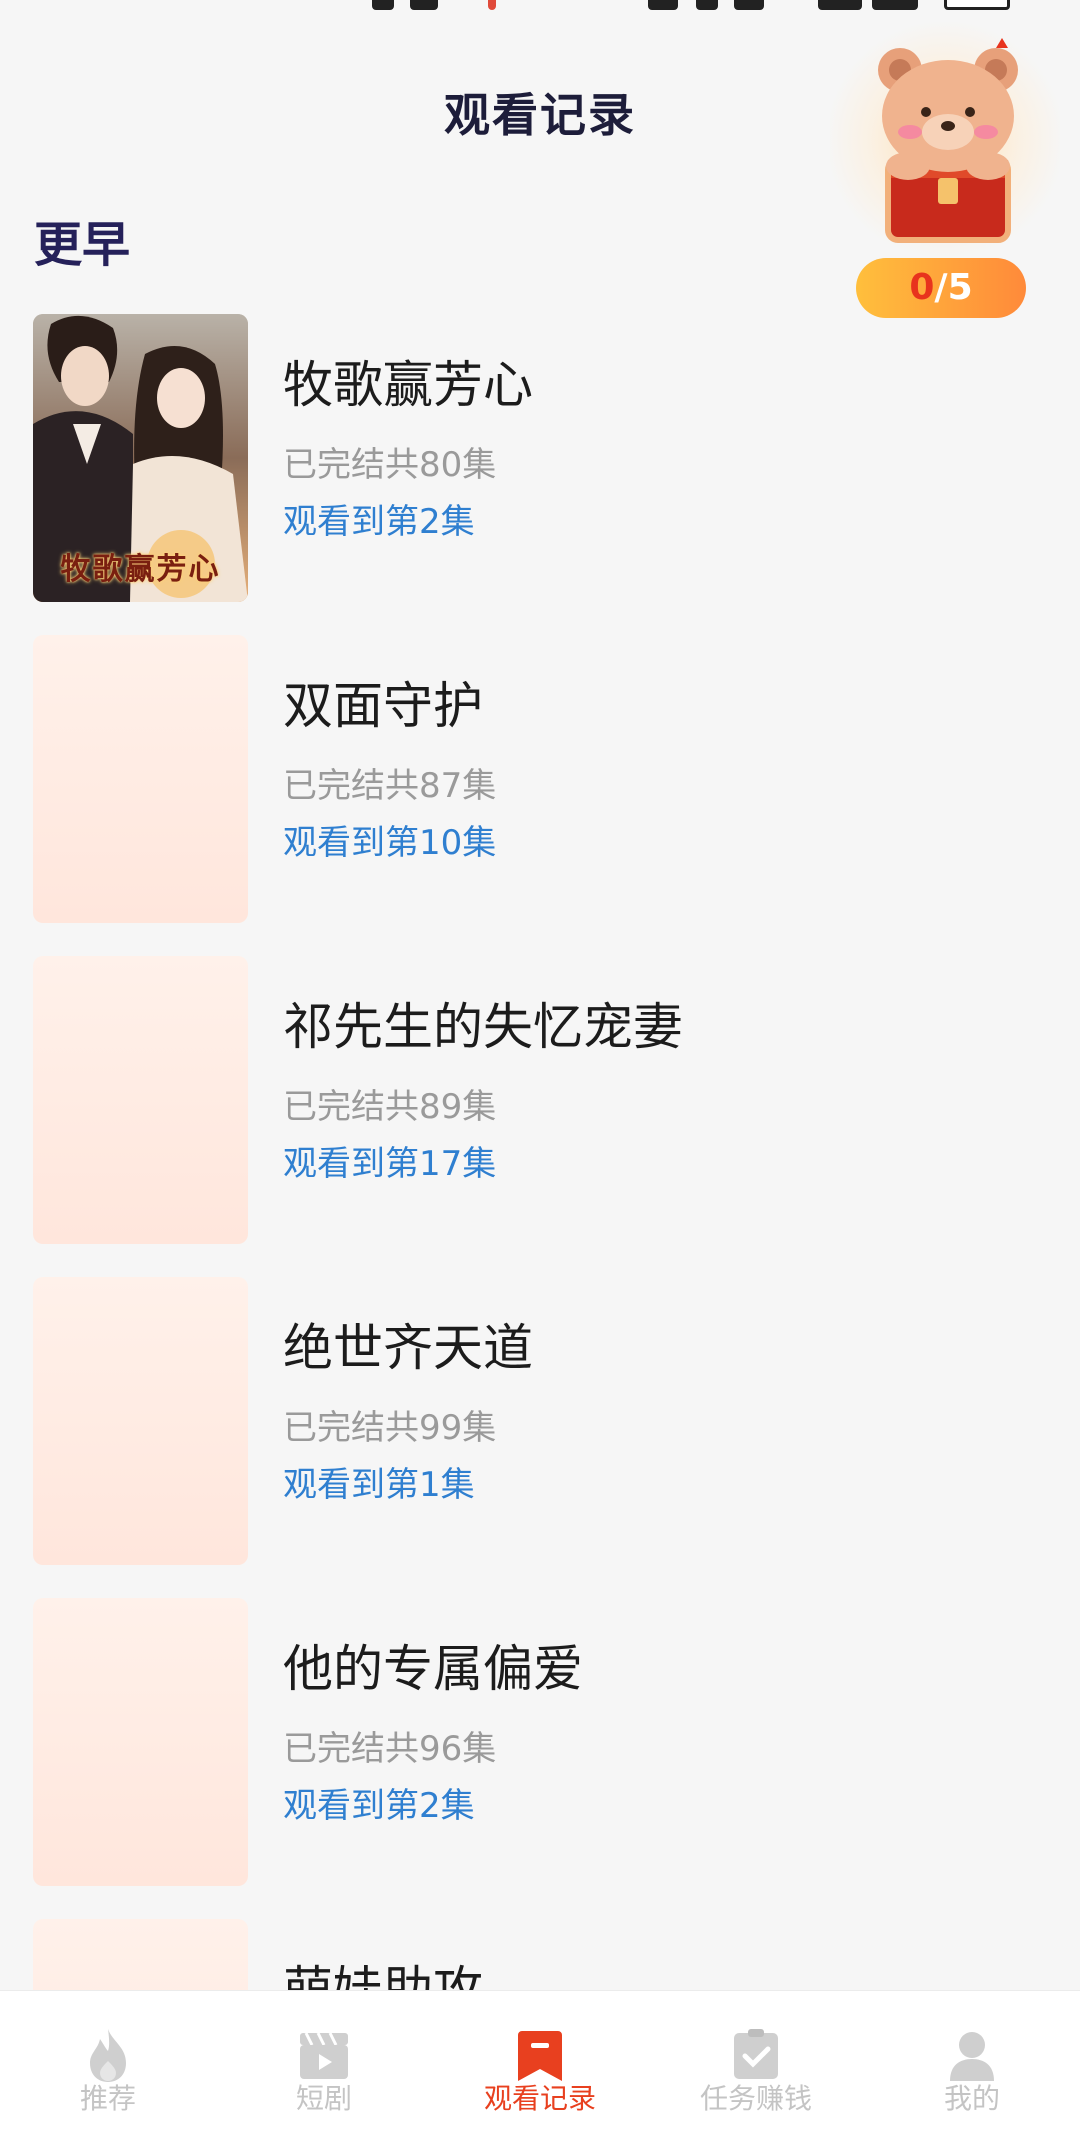  Describe the element at coordinates (390, 1107) in the screenshot. I see `episode-count: 已完结共89集` at that location.